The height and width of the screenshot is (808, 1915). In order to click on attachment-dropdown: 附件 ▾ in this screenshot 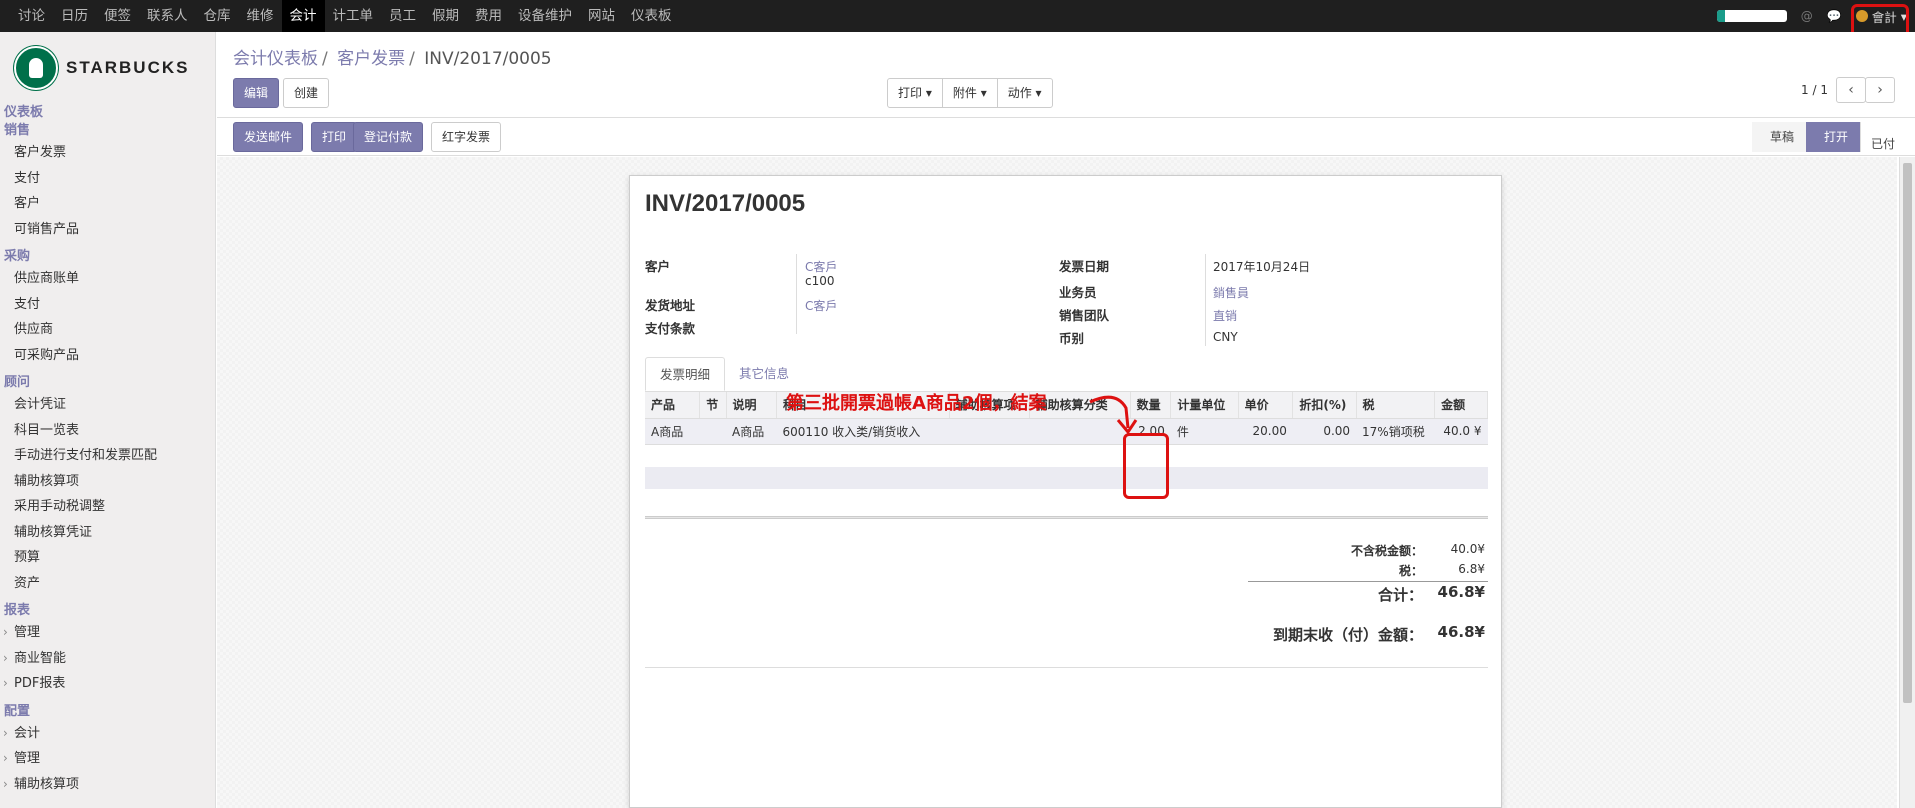, I will do `click(969, 93)`.